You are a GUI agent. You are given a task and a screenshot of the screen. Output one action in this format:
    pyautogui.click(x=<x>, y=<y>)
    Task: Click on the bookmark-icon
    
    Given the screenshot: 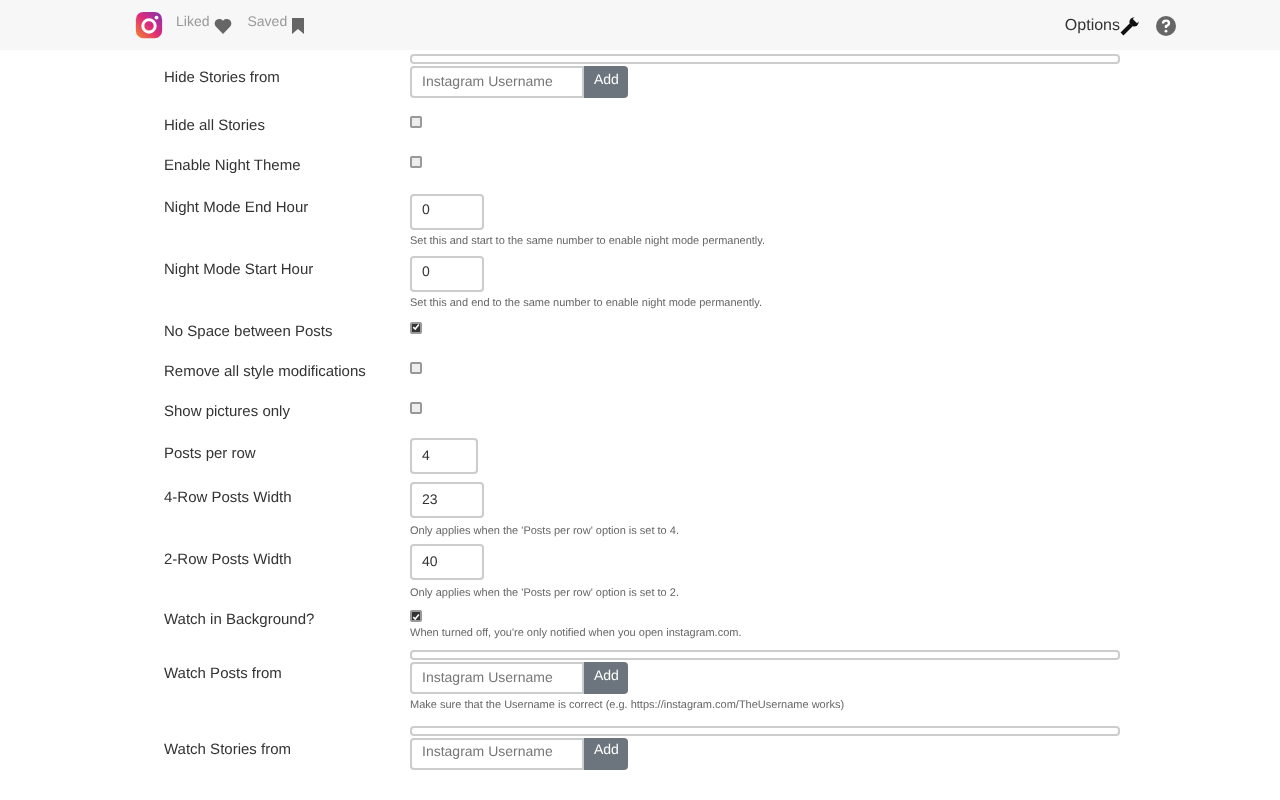 What is the action you would take?
    pyautogui.click(x=297, y=25)
    